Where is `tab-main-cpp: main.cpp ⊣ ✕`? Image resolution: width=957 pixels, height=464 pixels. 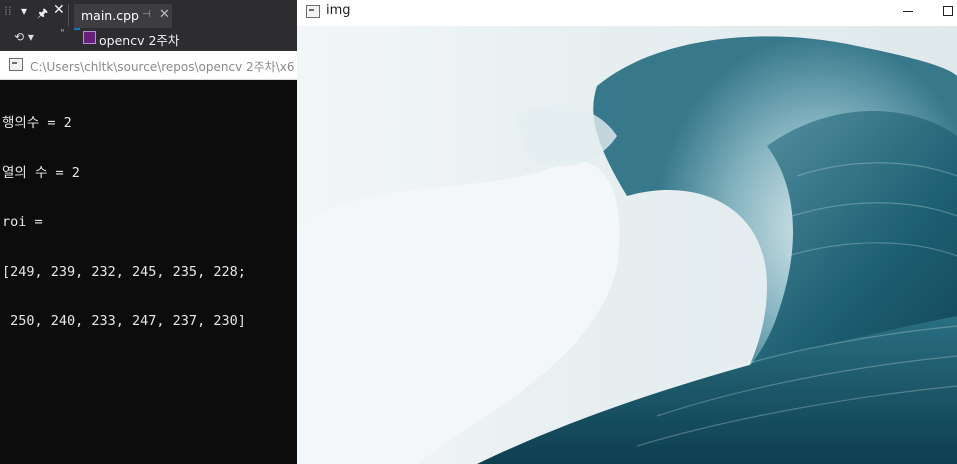 tab-main-cpp: main.cpp ⊣ ✕ is located at coordinates (123, 17).